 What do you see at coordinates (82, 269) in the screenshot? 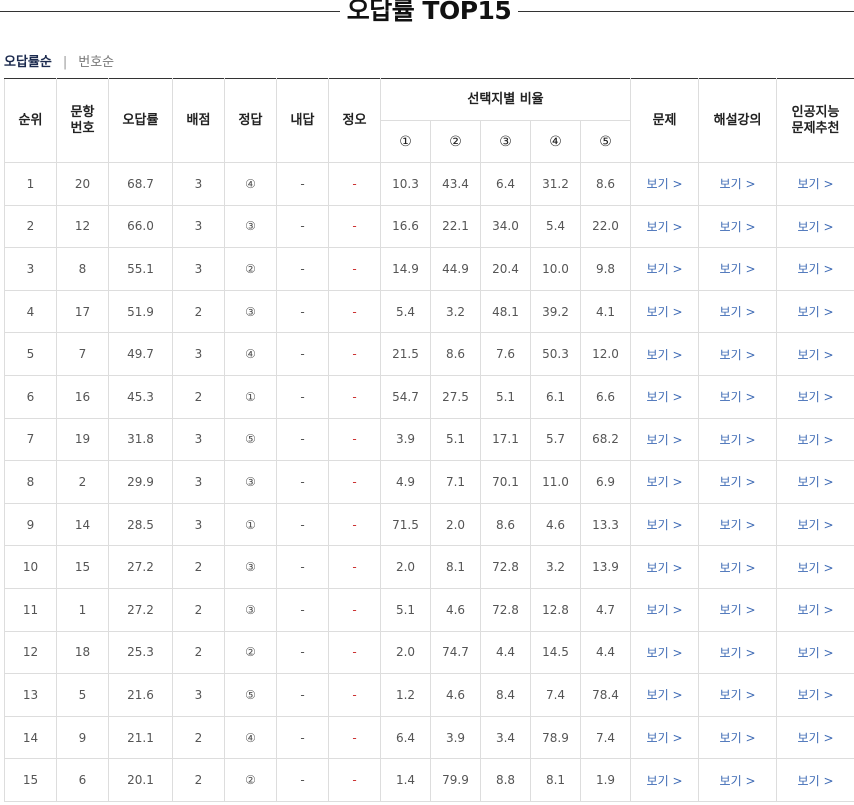
I see `question-no-cell: 8` at bounding box center [82, 269].